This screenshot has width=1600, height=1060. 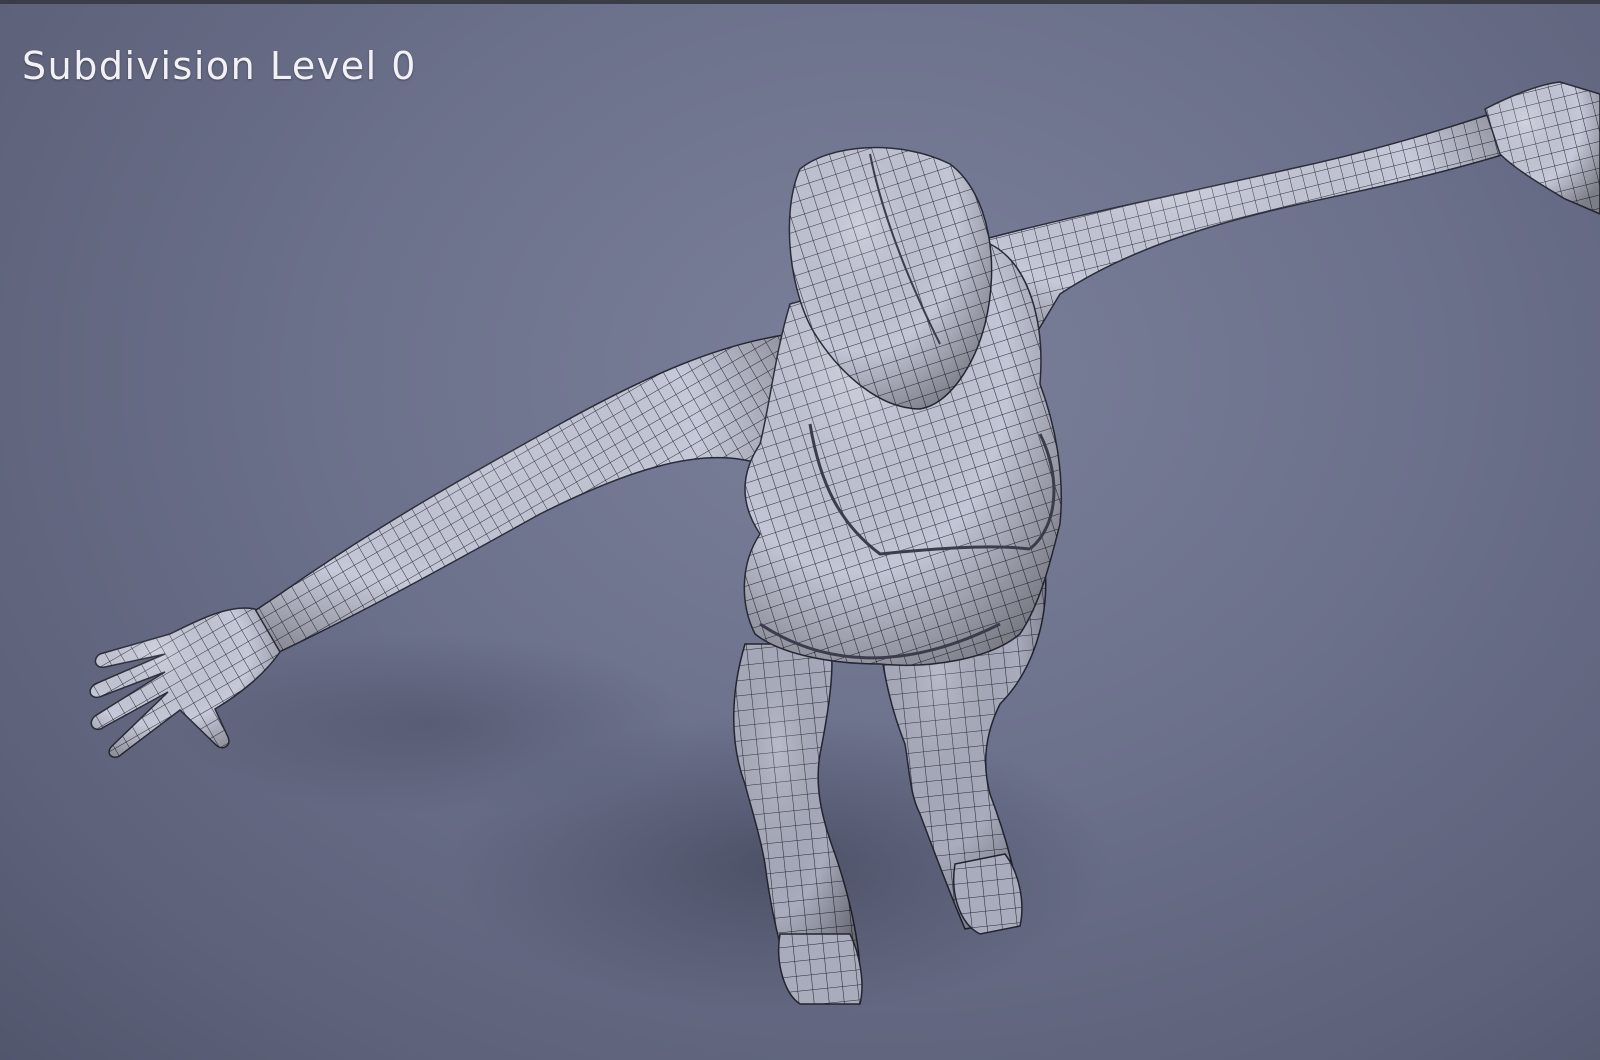 I want to click on left-arm, so click(x=519, y=494).